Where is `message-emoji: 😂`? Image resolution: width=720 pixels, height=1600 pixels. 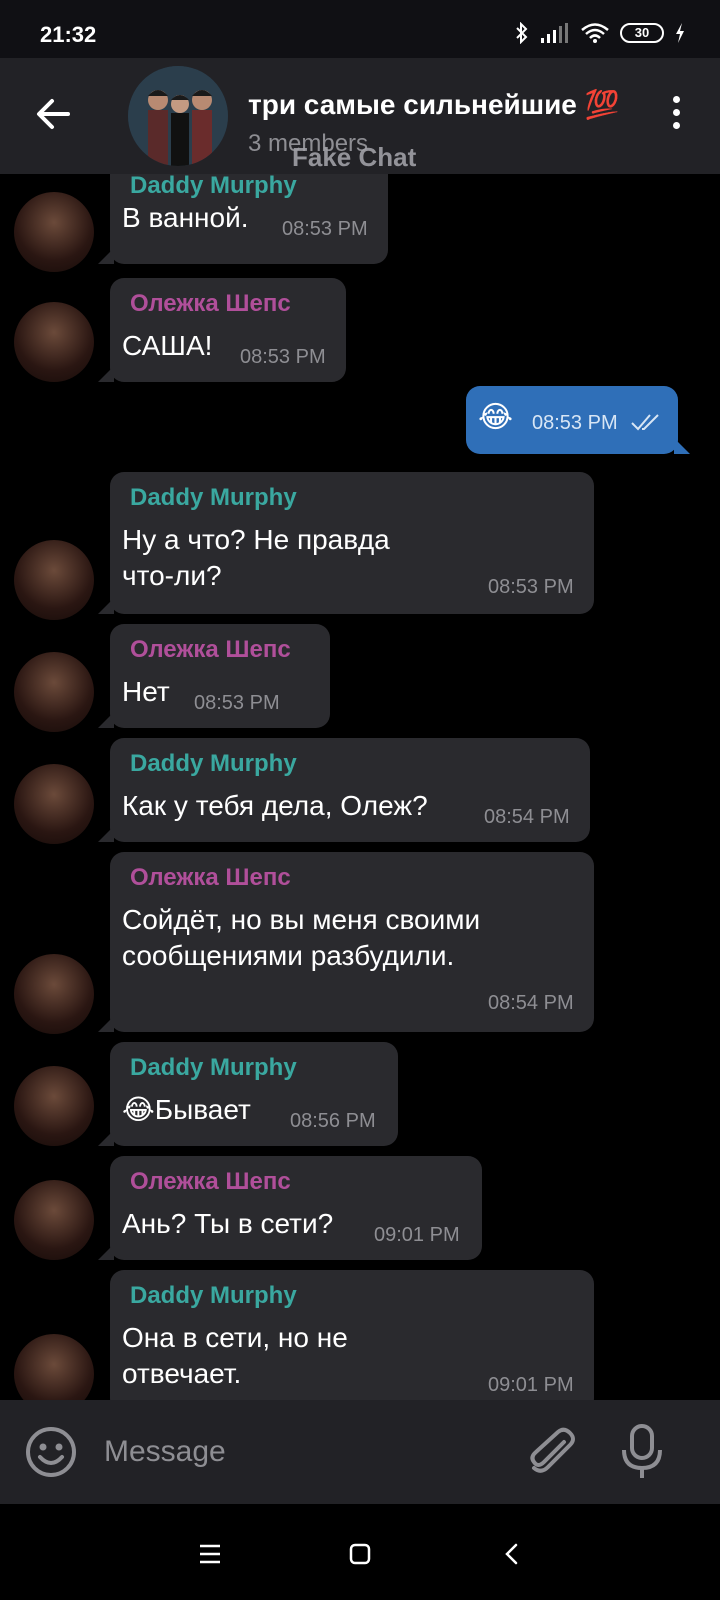 message-emoji: 😂 is located at coordinates (496, 417).